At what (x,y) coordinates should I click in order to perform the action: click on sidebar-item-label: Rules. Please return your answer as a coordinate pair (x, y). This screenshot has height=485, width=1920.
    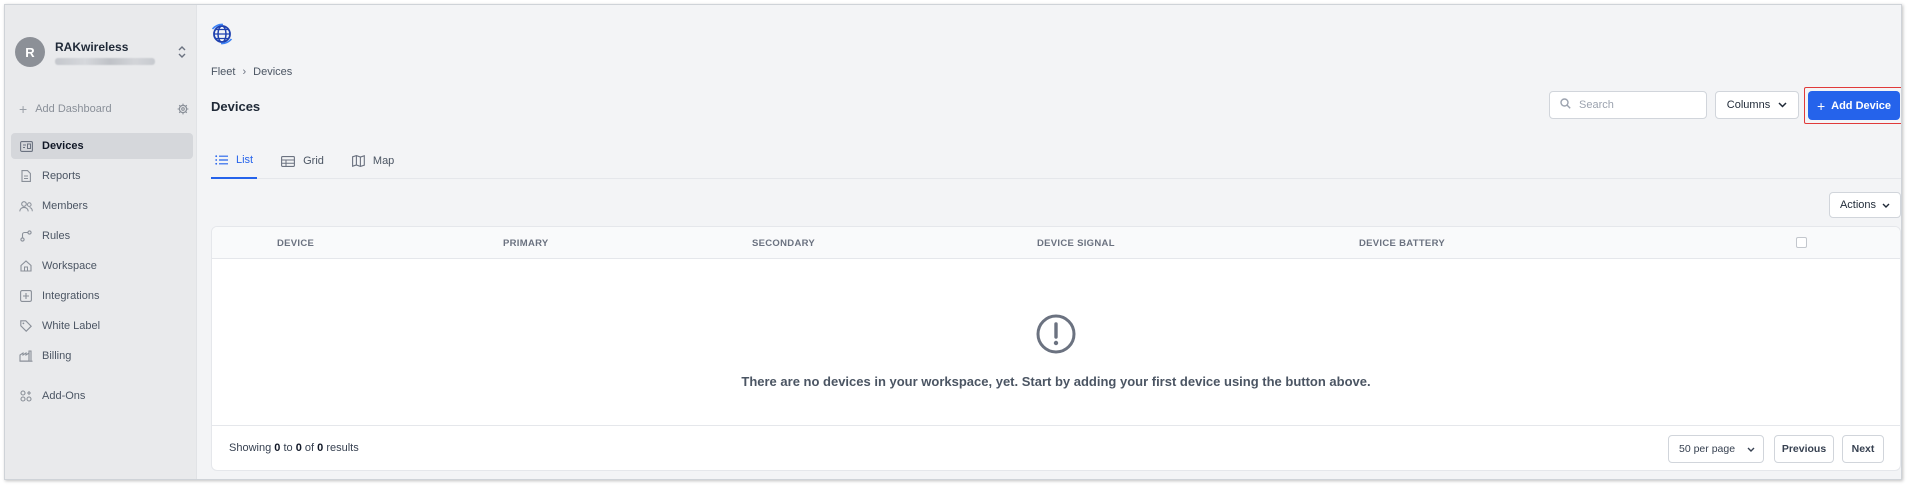
    Looking at the image, I should click on (56, 236).